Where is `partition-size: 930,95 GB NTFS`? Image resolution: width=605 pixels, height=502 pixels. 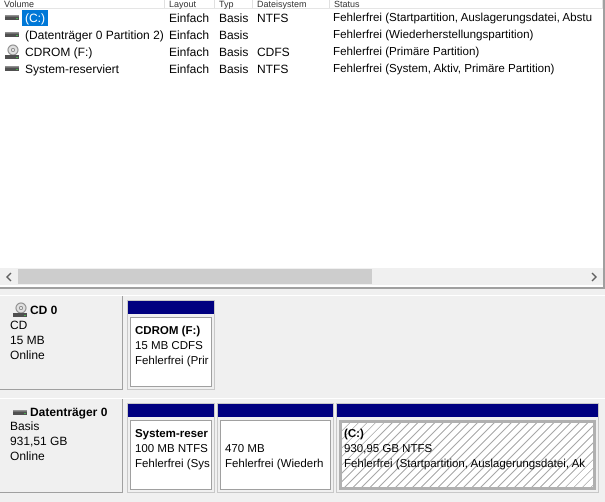
partition-size: 930,95 GB NTFS is located at coordinates (389, 449).